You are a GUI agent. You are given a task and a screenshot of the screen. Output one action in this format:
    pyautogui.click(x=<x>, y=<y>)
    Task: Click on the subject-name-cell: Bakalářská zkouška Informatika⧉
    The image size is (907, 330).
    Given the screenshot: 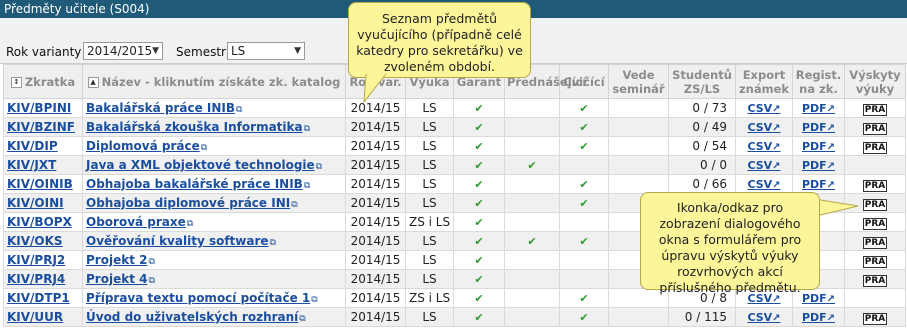 What is the action you would take?
    pyautogui.click(x=214, y=127)
    